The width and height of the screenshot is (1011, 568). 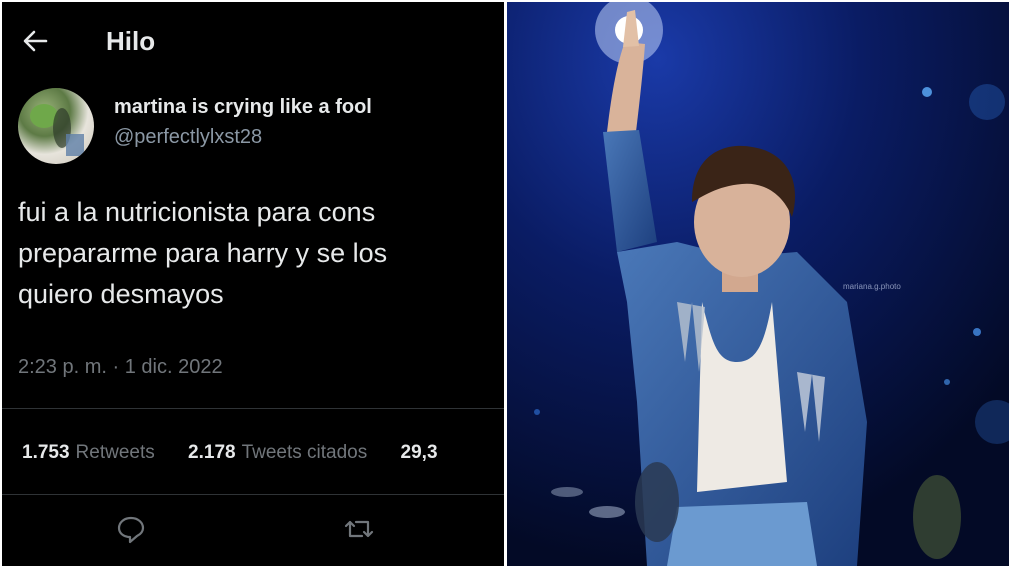 What do you see at coordinates (203, 253) in the screenshot?
I see `tweet-text-line: prepararme para harry y se los` at bounding box center [203, 253].